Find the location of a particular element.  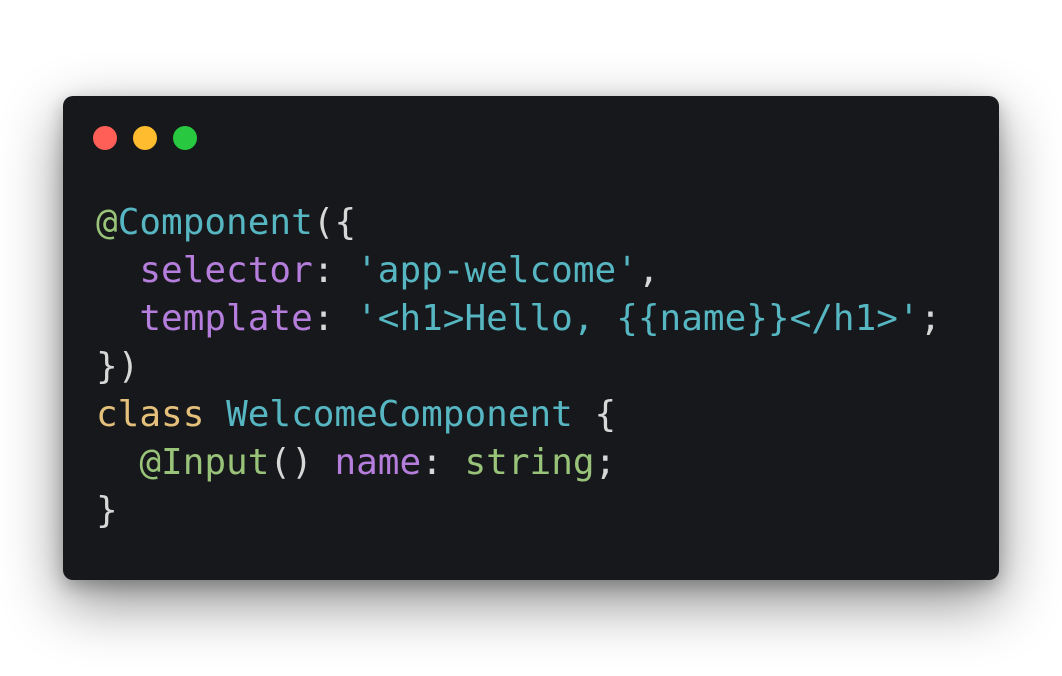

code-token-plain: { is located at coordinates (594, 414).